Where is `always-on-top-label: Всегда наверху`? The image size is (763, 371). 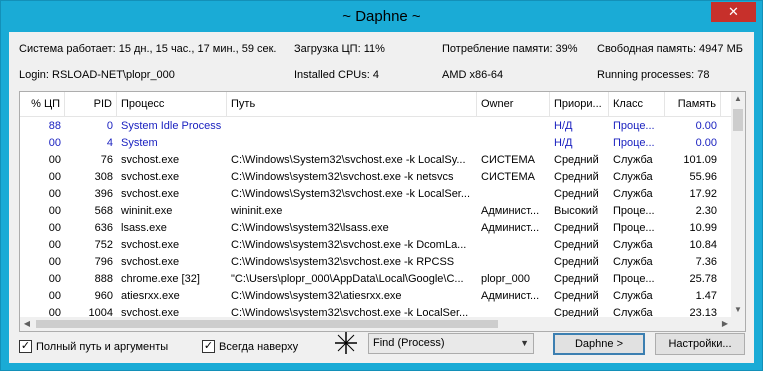 always-on-top-label: Всегда наверху is located at coordinates (259, 346).